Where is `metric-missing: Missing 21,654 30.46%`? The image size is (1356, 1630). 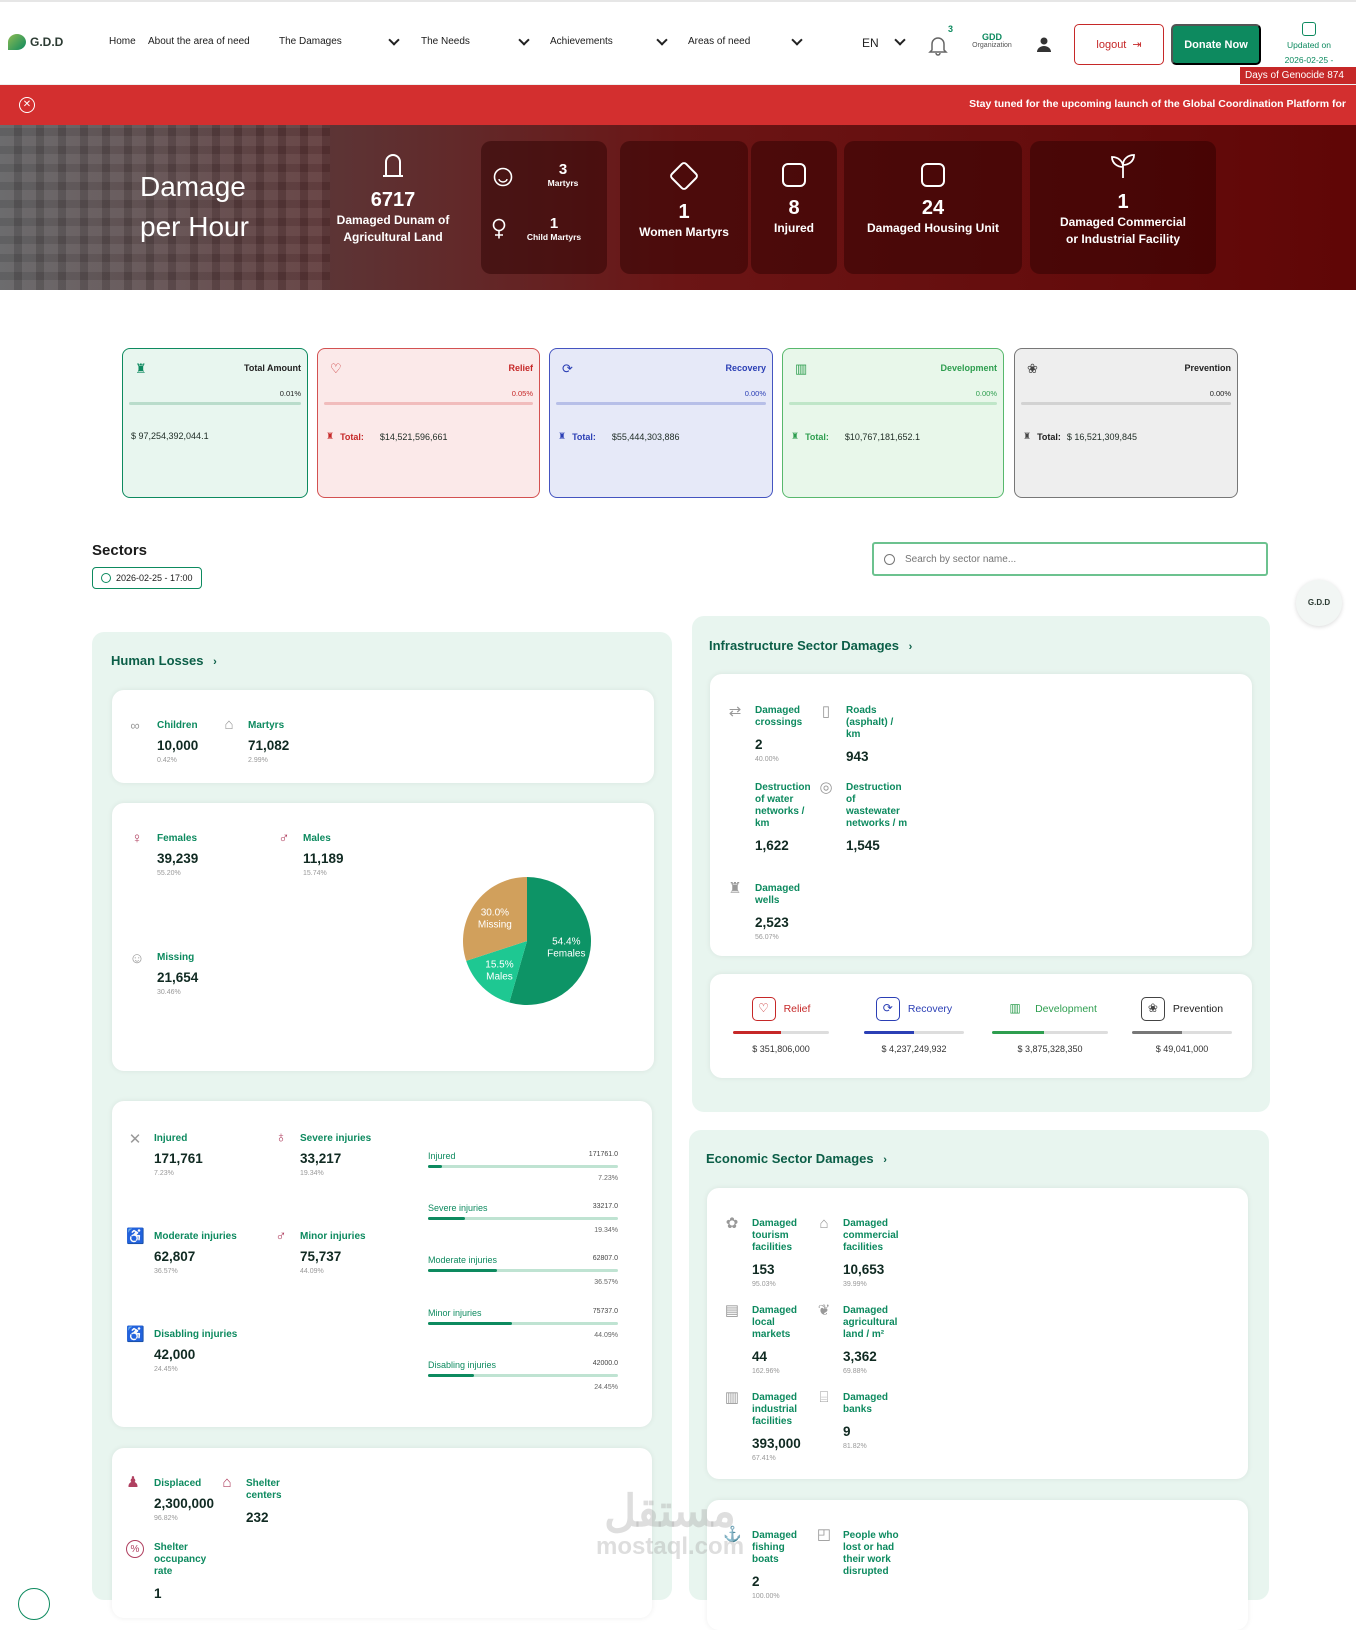 metric-missing: Missing 21,654 30.46% is located at coordinates (178, 974).